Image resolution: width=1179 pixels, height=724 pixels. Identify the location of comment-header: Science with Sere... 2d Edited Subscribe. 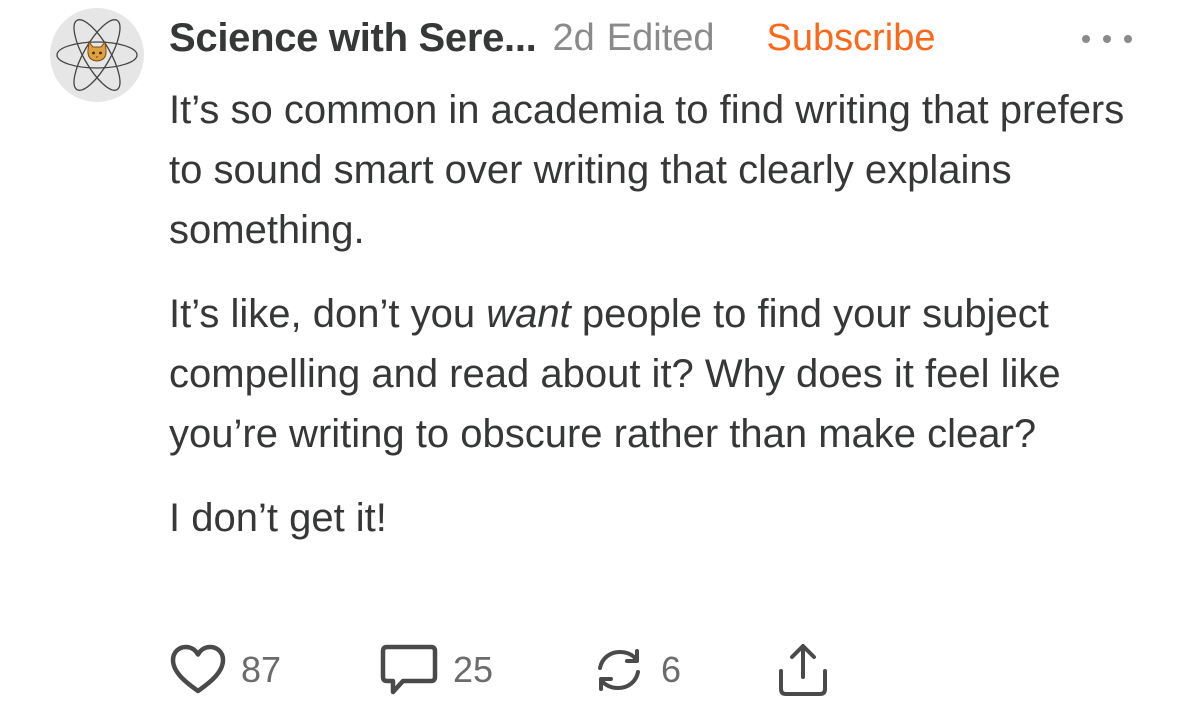
(654, 38).